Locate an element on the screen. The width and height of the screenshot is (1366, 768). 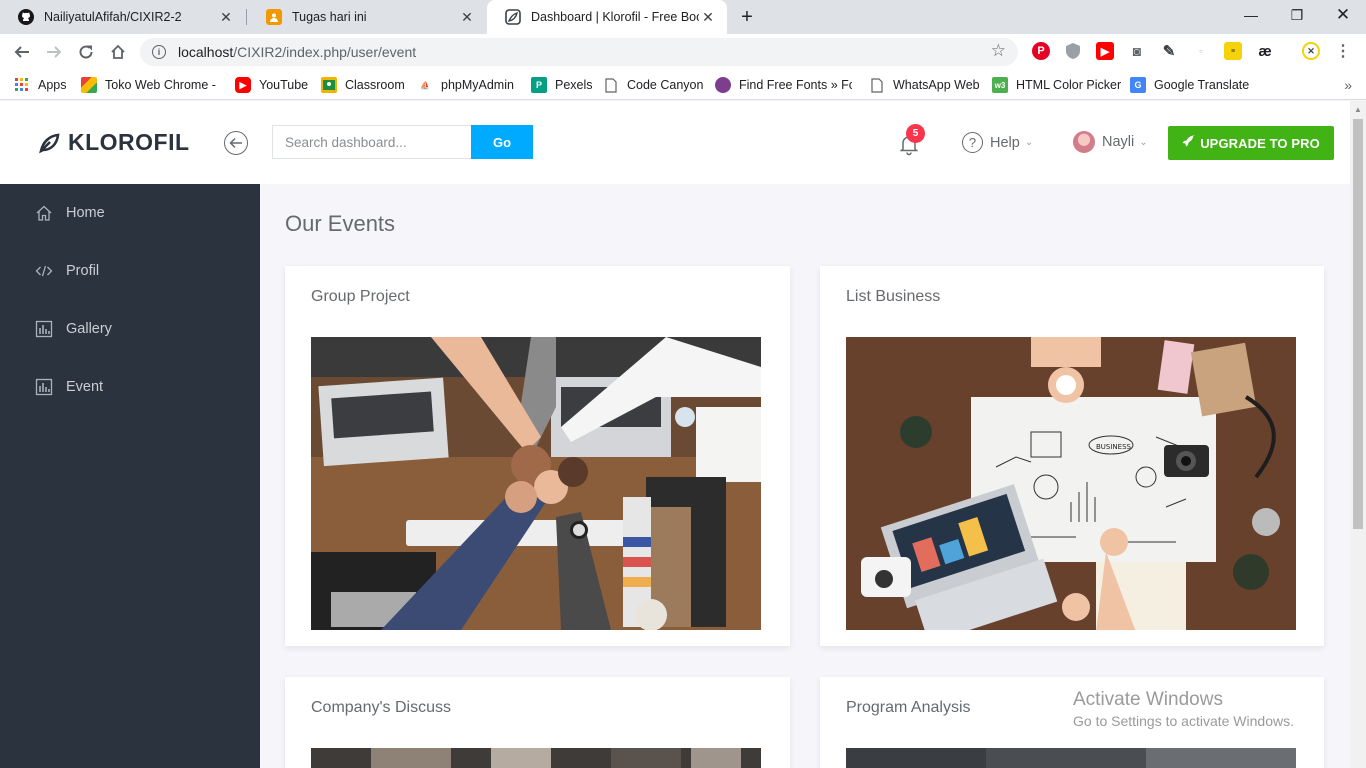
youtube-icon: ▶ is located at coordinates (243, 85).